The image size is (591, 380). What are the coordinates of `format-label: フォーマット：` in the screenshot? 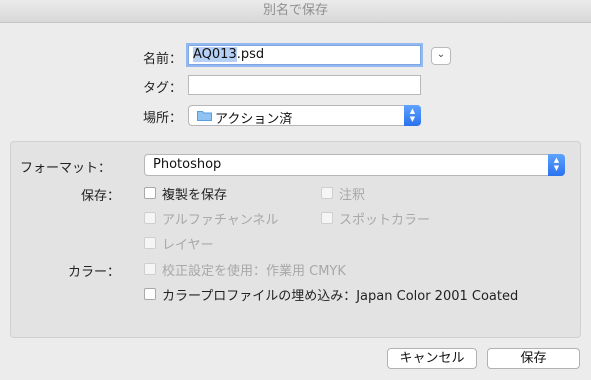 It's located at (66, 168).